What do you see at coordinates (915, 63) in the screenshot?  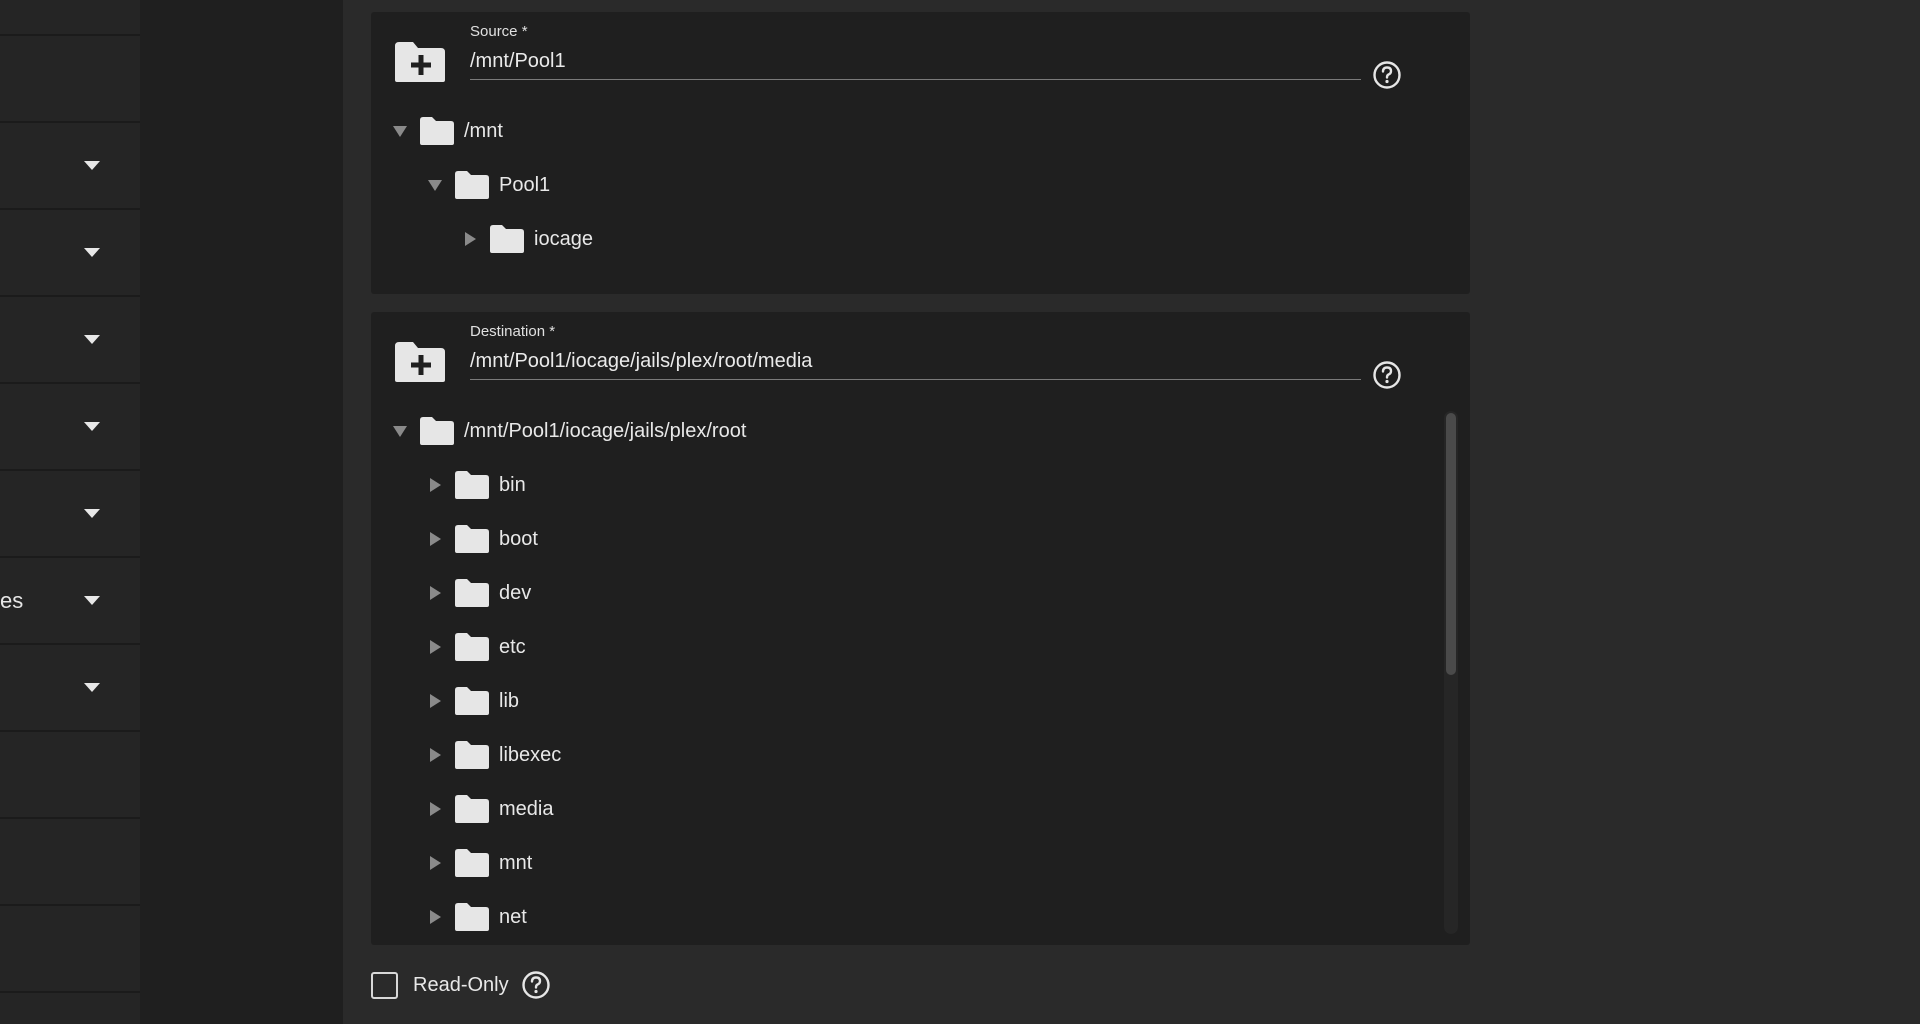 I see `source-input: /mnt/Pool1` at bounding box center [915, 63].